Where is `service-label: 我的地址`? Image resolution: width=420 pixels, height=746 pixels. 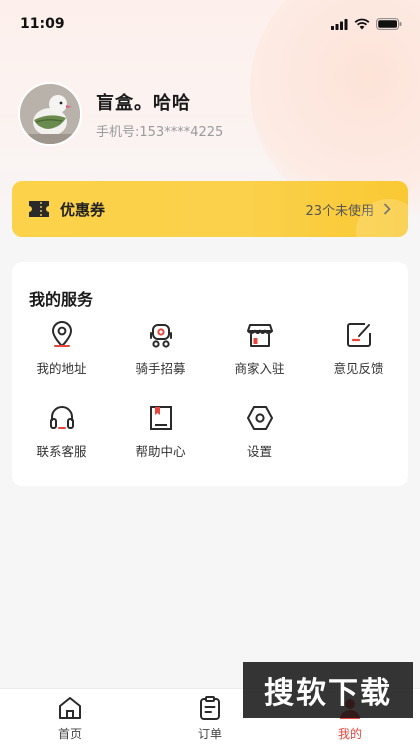
service-label: 我的地址 is located at coordinates (61, 368).